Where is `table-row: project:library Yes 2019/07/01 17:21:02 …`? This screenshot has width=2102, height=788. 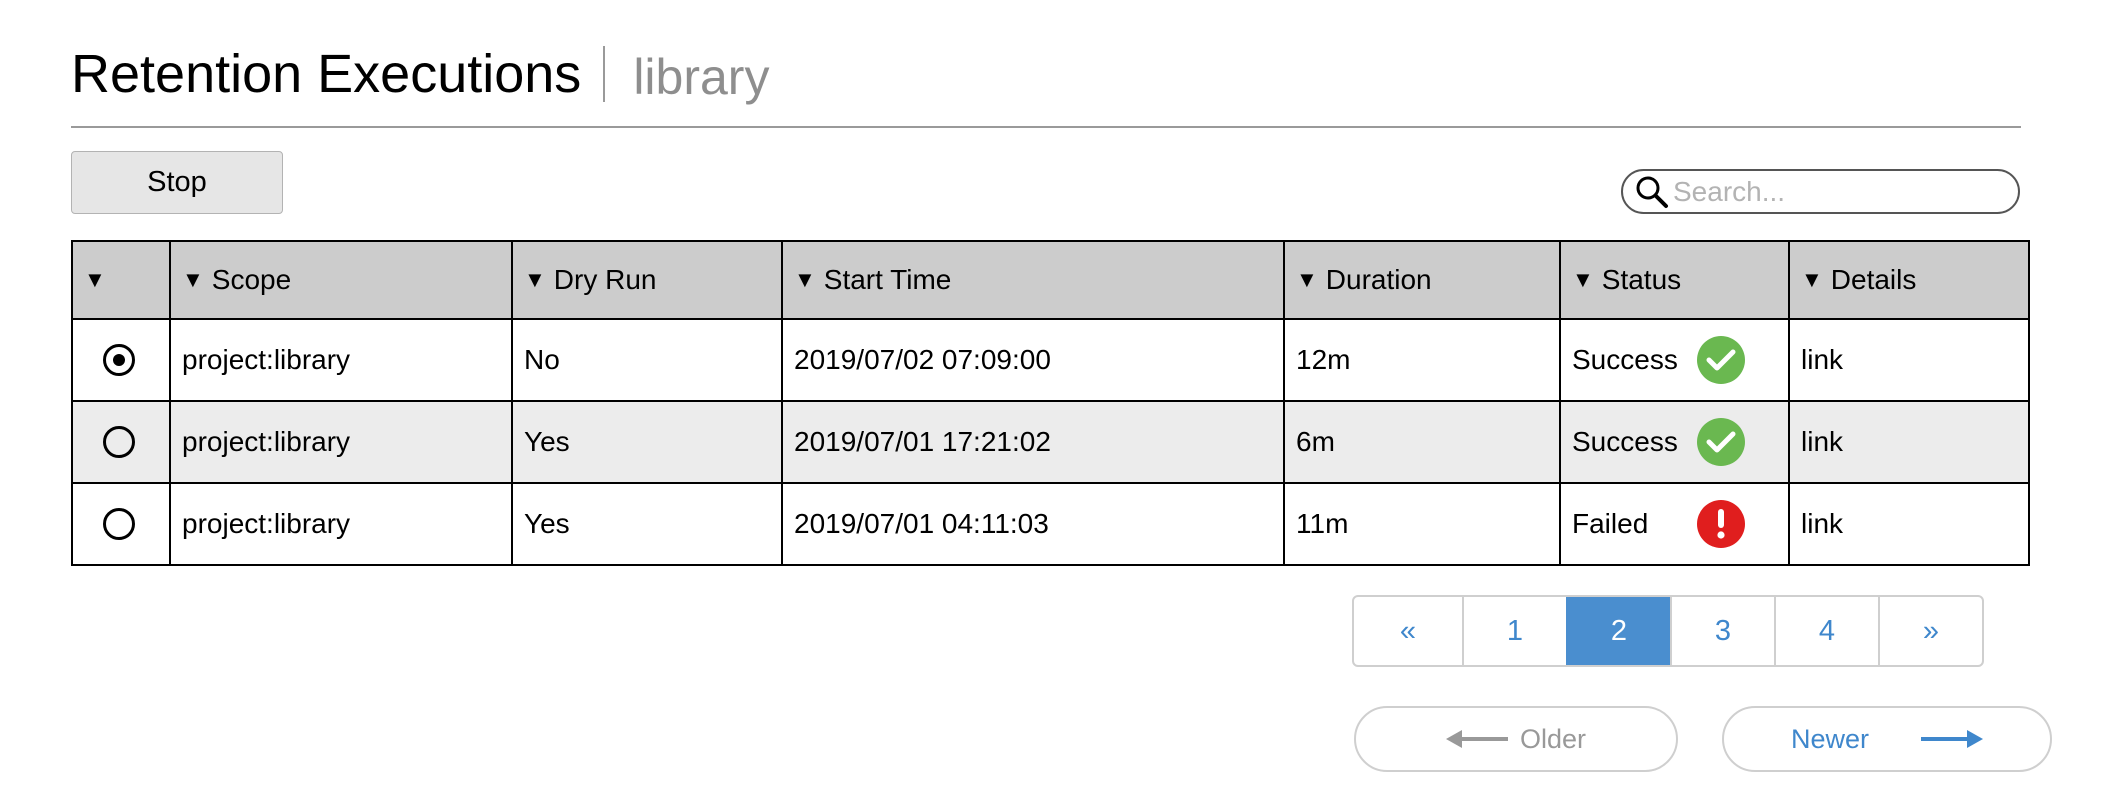 table-row: project:library Yes 2019/07/01 17:21:02 … is located at coordinates (1050, 442).